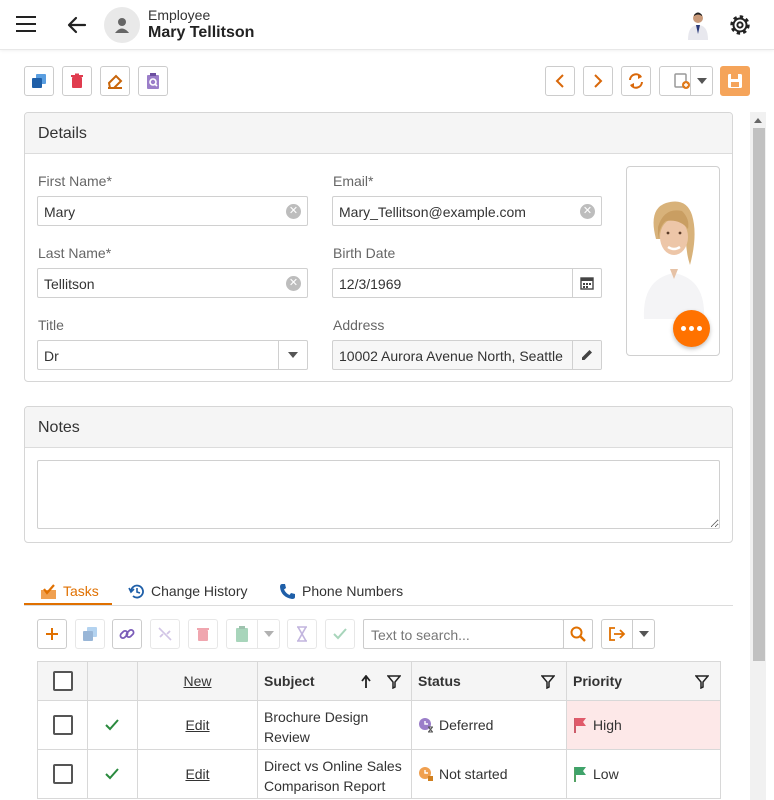  I want to click on email-field: Mary_Tellitson@example.com ✕, so click(467, 211).